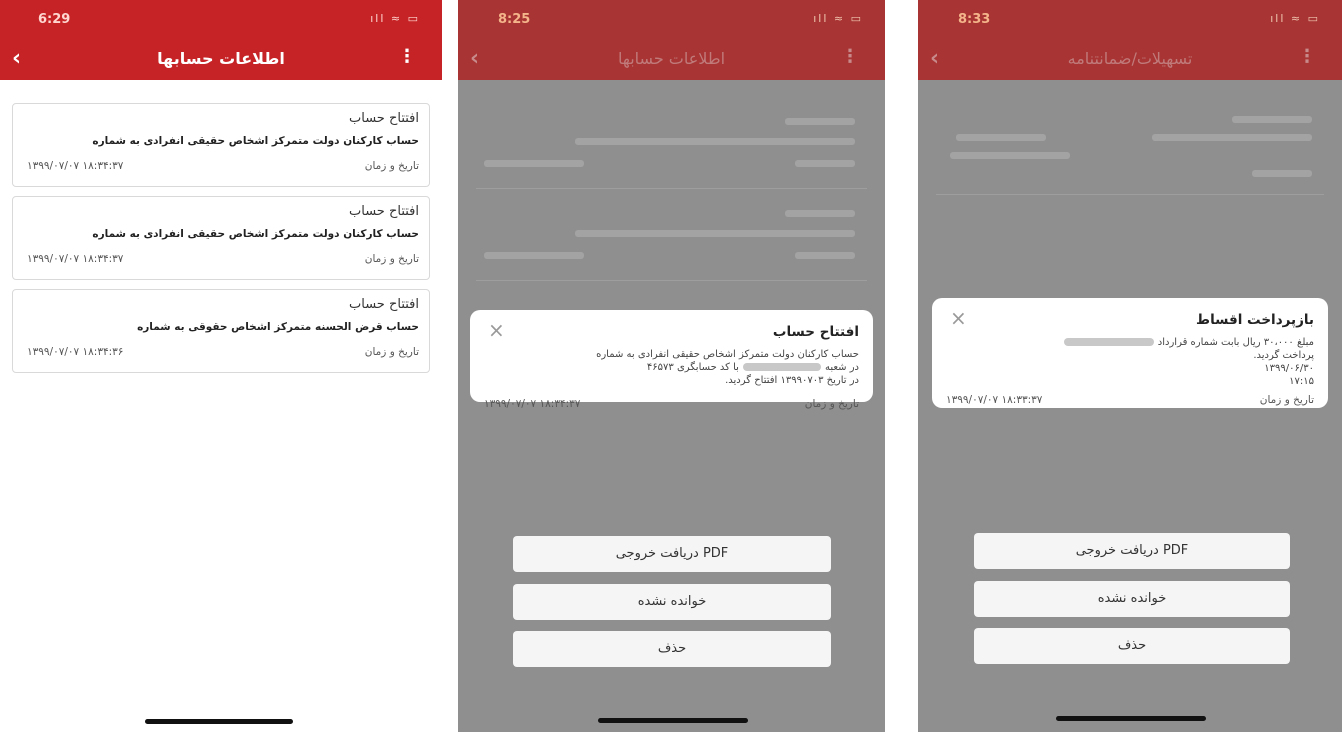 The width and height of the screenshot is (1343, 732). What do you see at coordinates (671, 19) in the screenshot?
I see `status-bar: 8:25 ıll ≈ ▭` at bounding box center [671, 19].